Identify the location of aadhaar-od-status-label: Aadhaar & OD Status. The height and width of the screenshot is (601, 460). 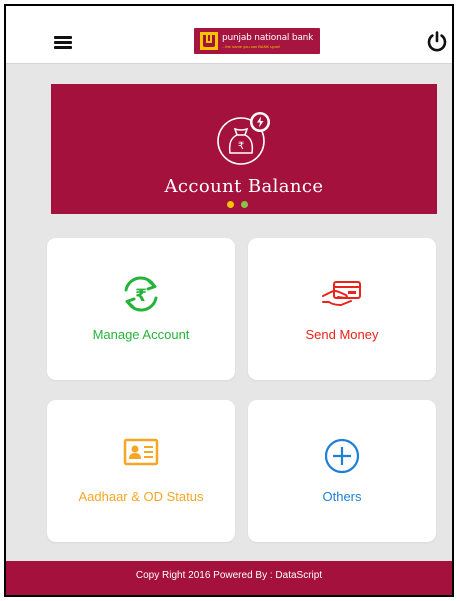
(141, 496).